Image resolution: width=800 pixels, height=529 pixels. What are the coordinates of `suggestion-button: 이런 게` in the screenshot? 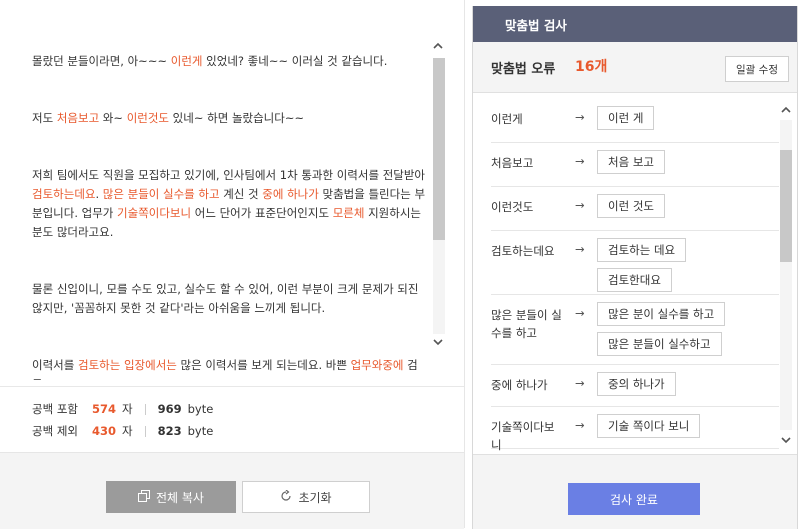 It's located at (626, 118).